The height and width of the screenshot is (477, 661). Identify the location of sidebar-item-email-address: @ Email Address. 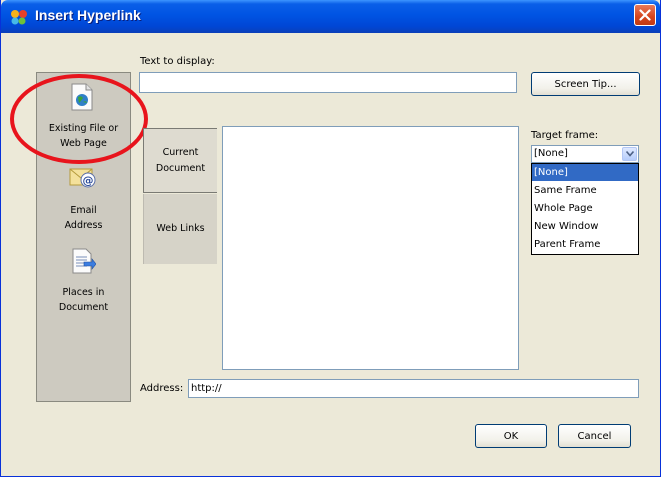
(83, 195).